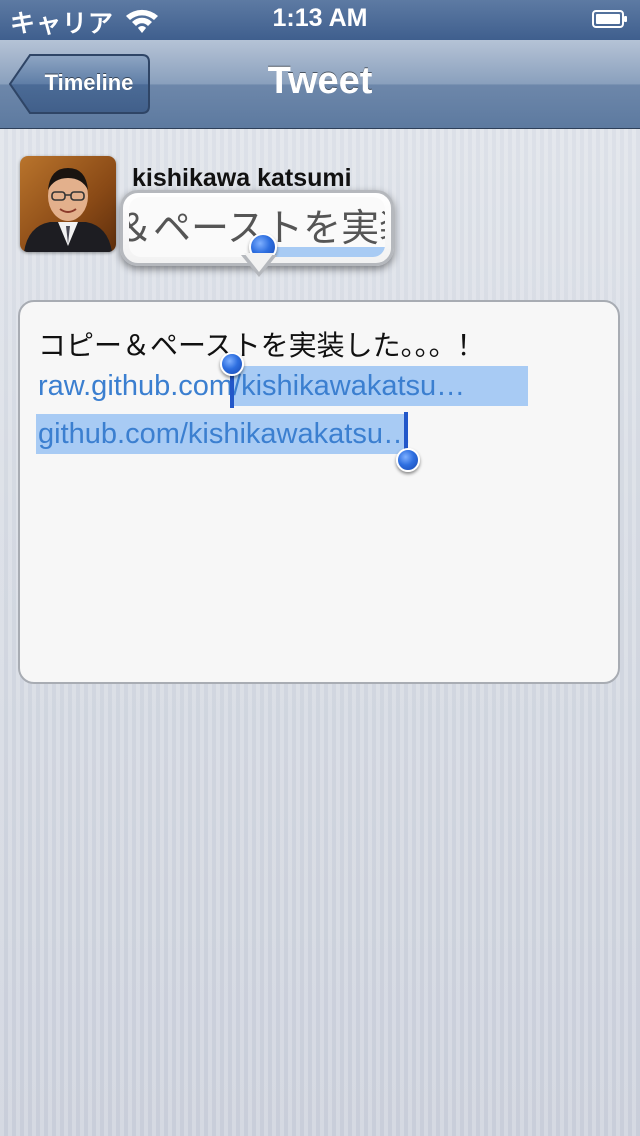  Describe the element at coordinates (609, 19) in the screenshot. I see `battery-icon` at that location.